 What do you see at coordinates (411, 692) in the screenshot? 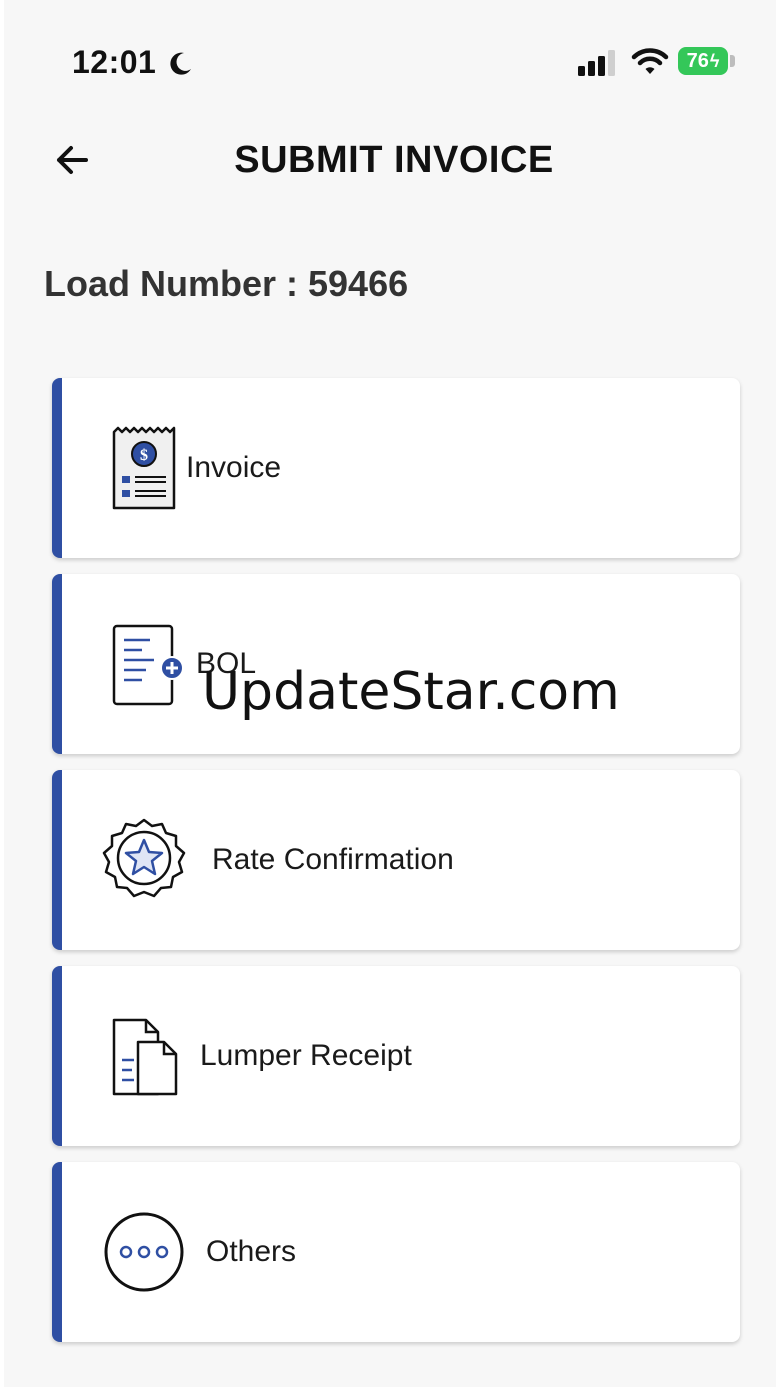
I see `watermark: UpdateStar.com` at bounding box center [411, 692].